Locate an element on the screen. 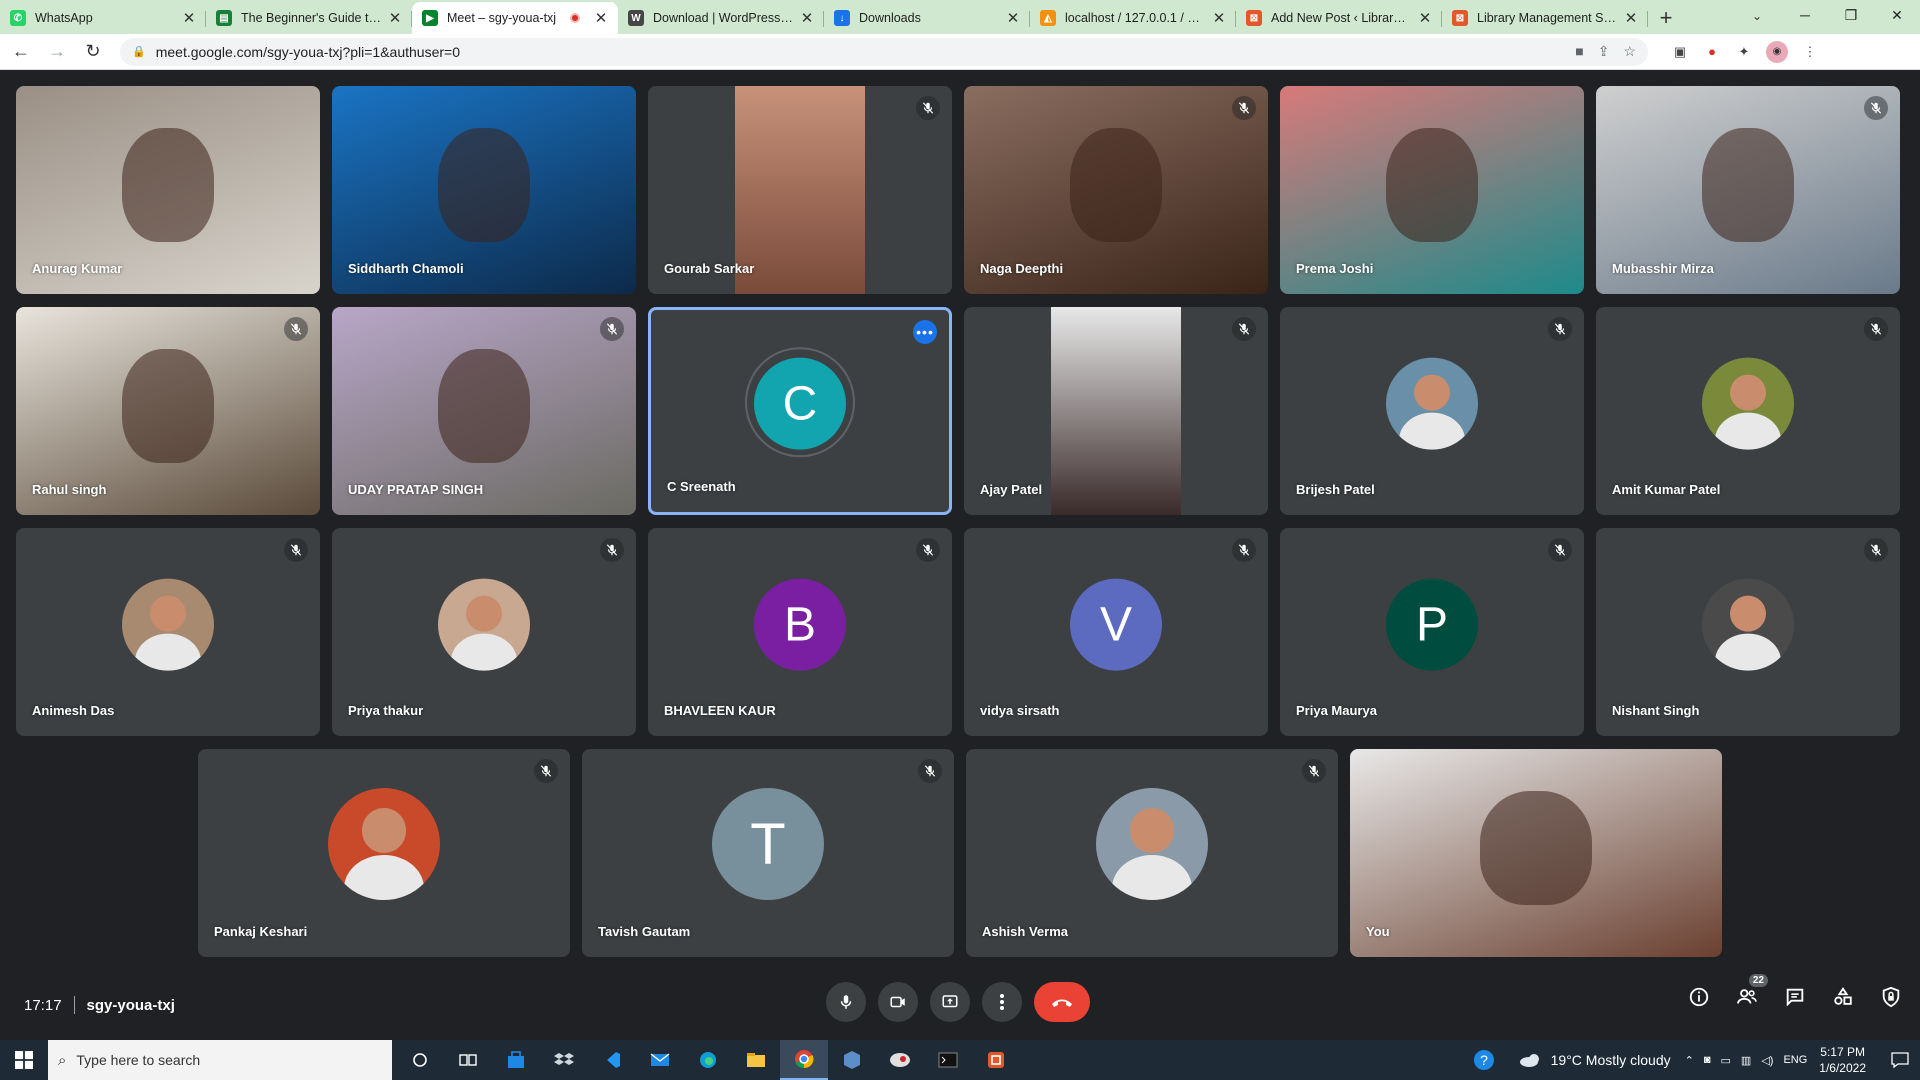 Image resolution: width=1920 pixels, height=1080 pixels. new-tab-button: + is located at coordinates (1666, 18).